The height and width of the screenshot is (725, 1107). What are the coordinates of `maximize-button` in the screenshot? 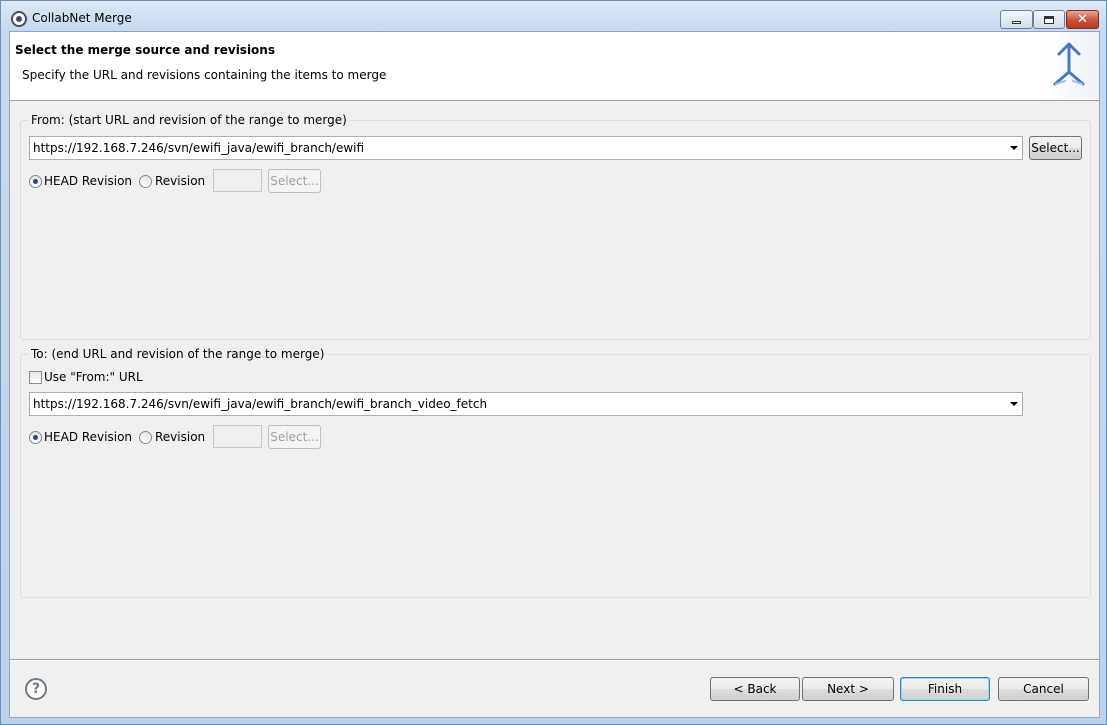 It's located at (1049, 19).